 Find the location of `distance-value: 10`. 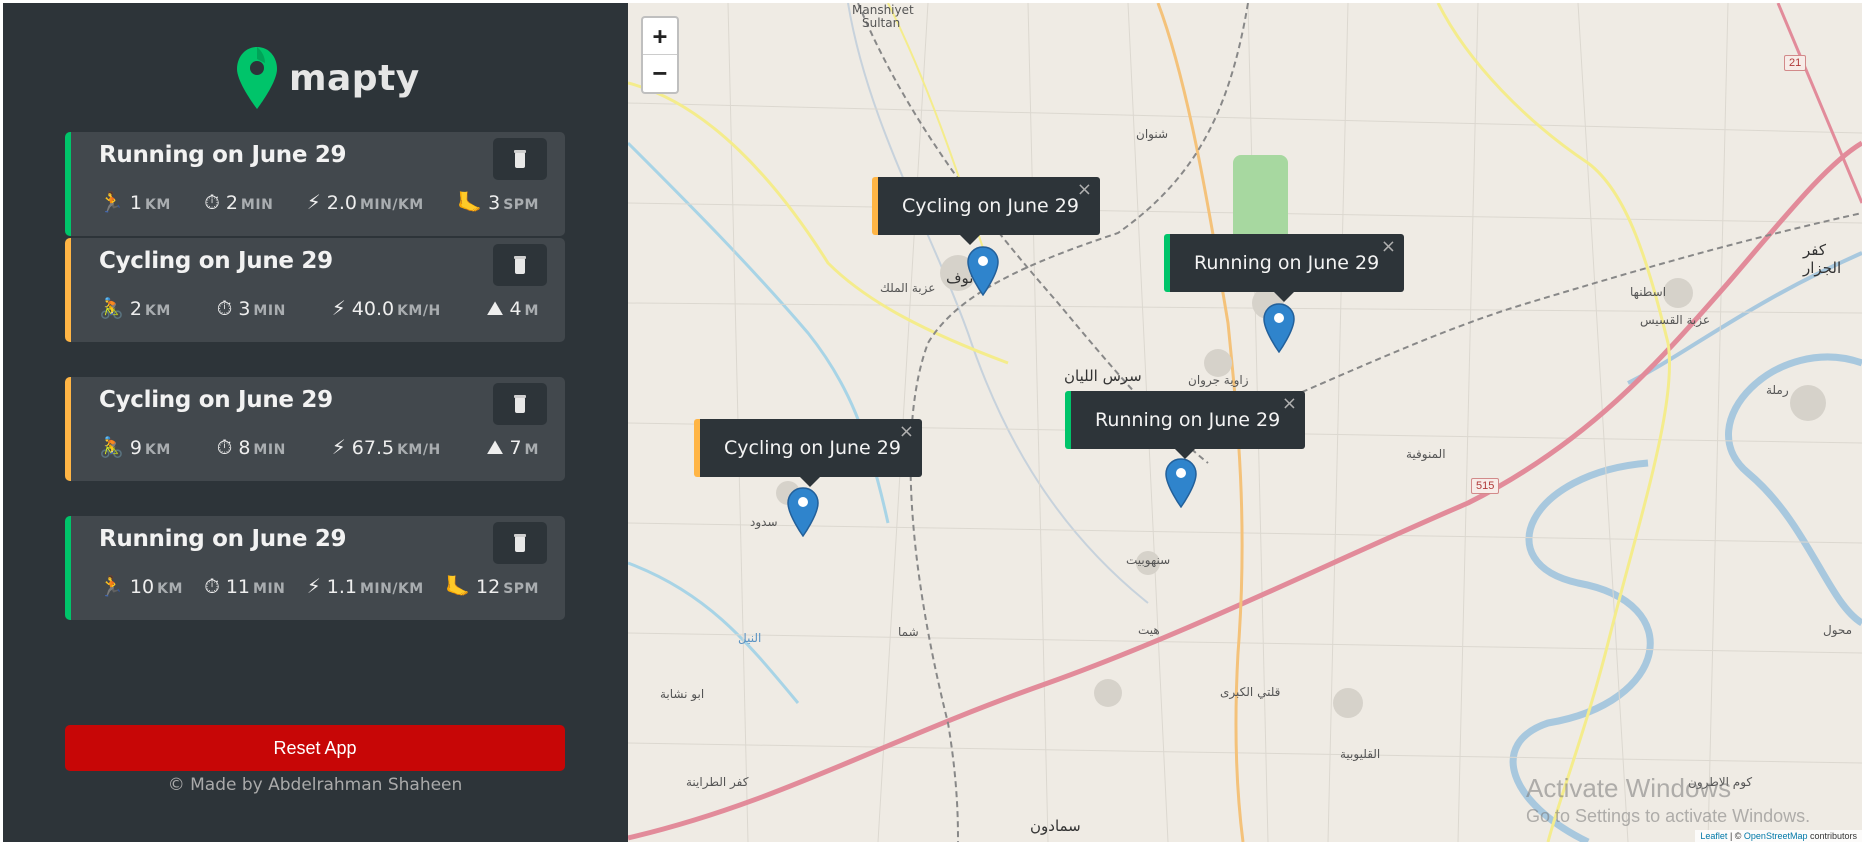

distance-value: 10 is located at coordinates (142, 587).